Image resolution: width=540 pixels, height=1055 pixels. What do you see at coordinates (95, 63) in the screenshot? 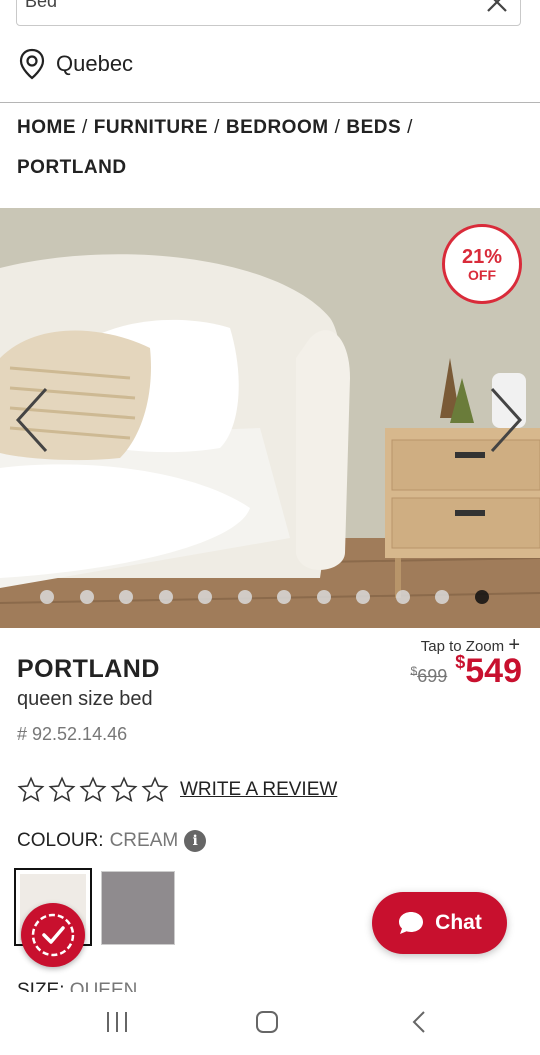
I see `location-label: Quebec` at bounding box center [95, 63].